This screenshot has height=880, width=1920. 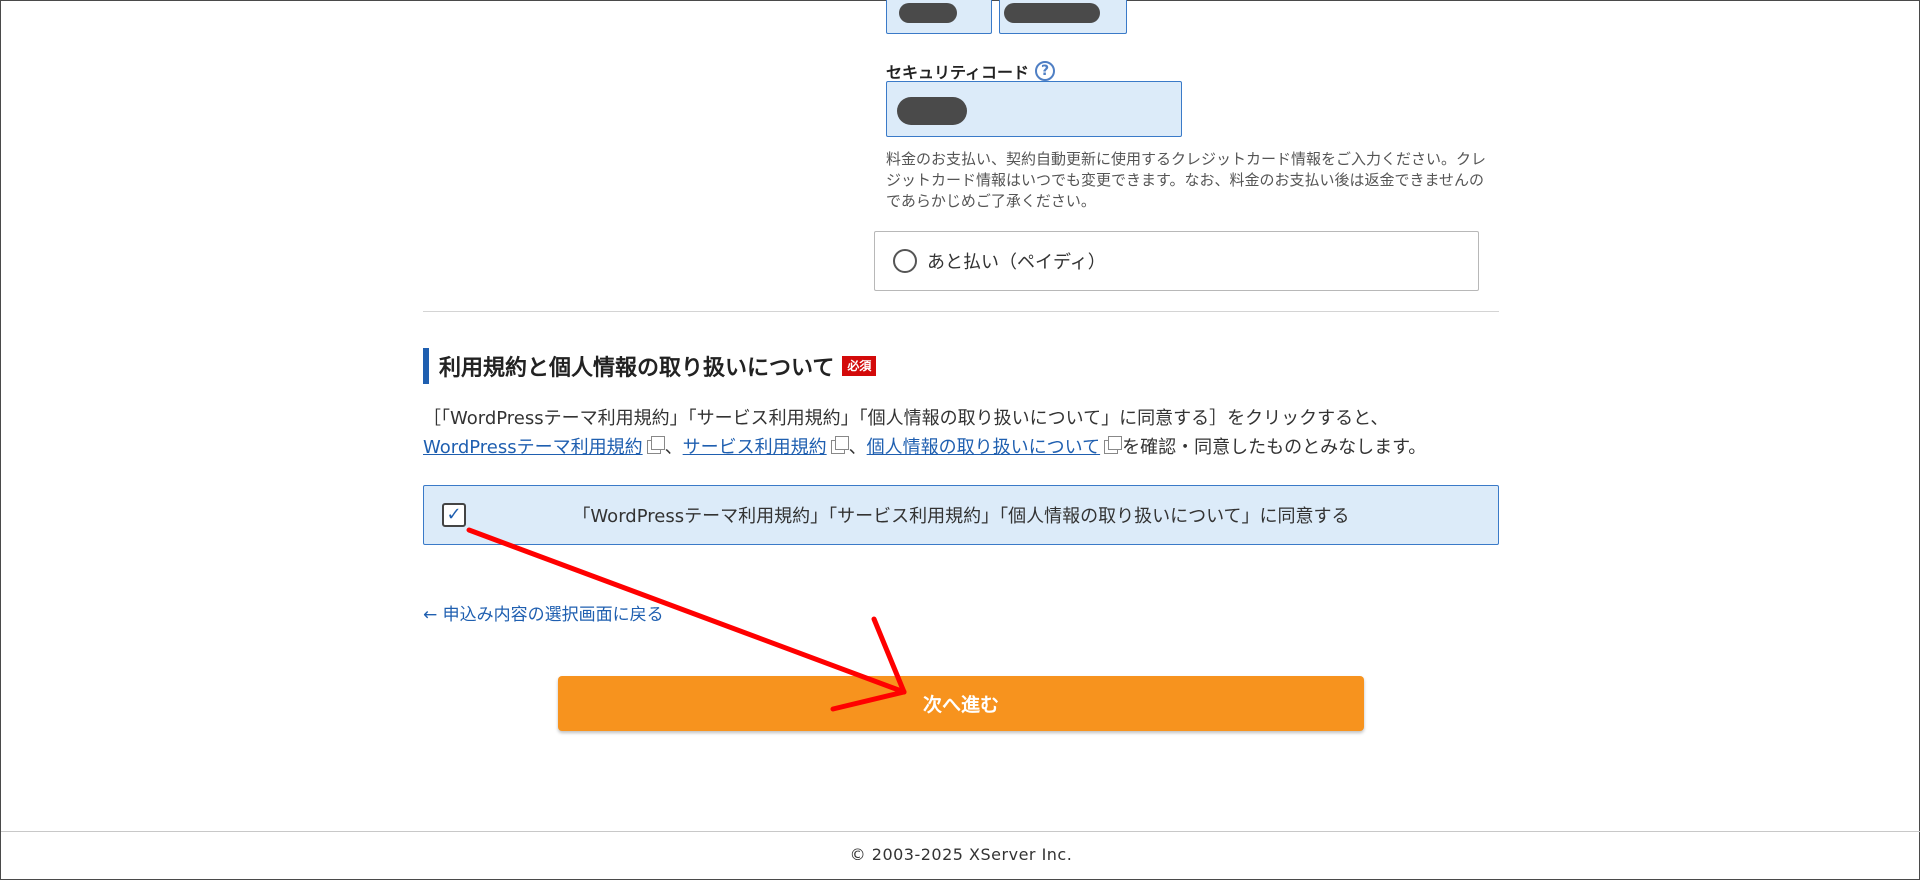 I want to click on security-code-label: セキュリティコード ?, so click(x=971, y=71).